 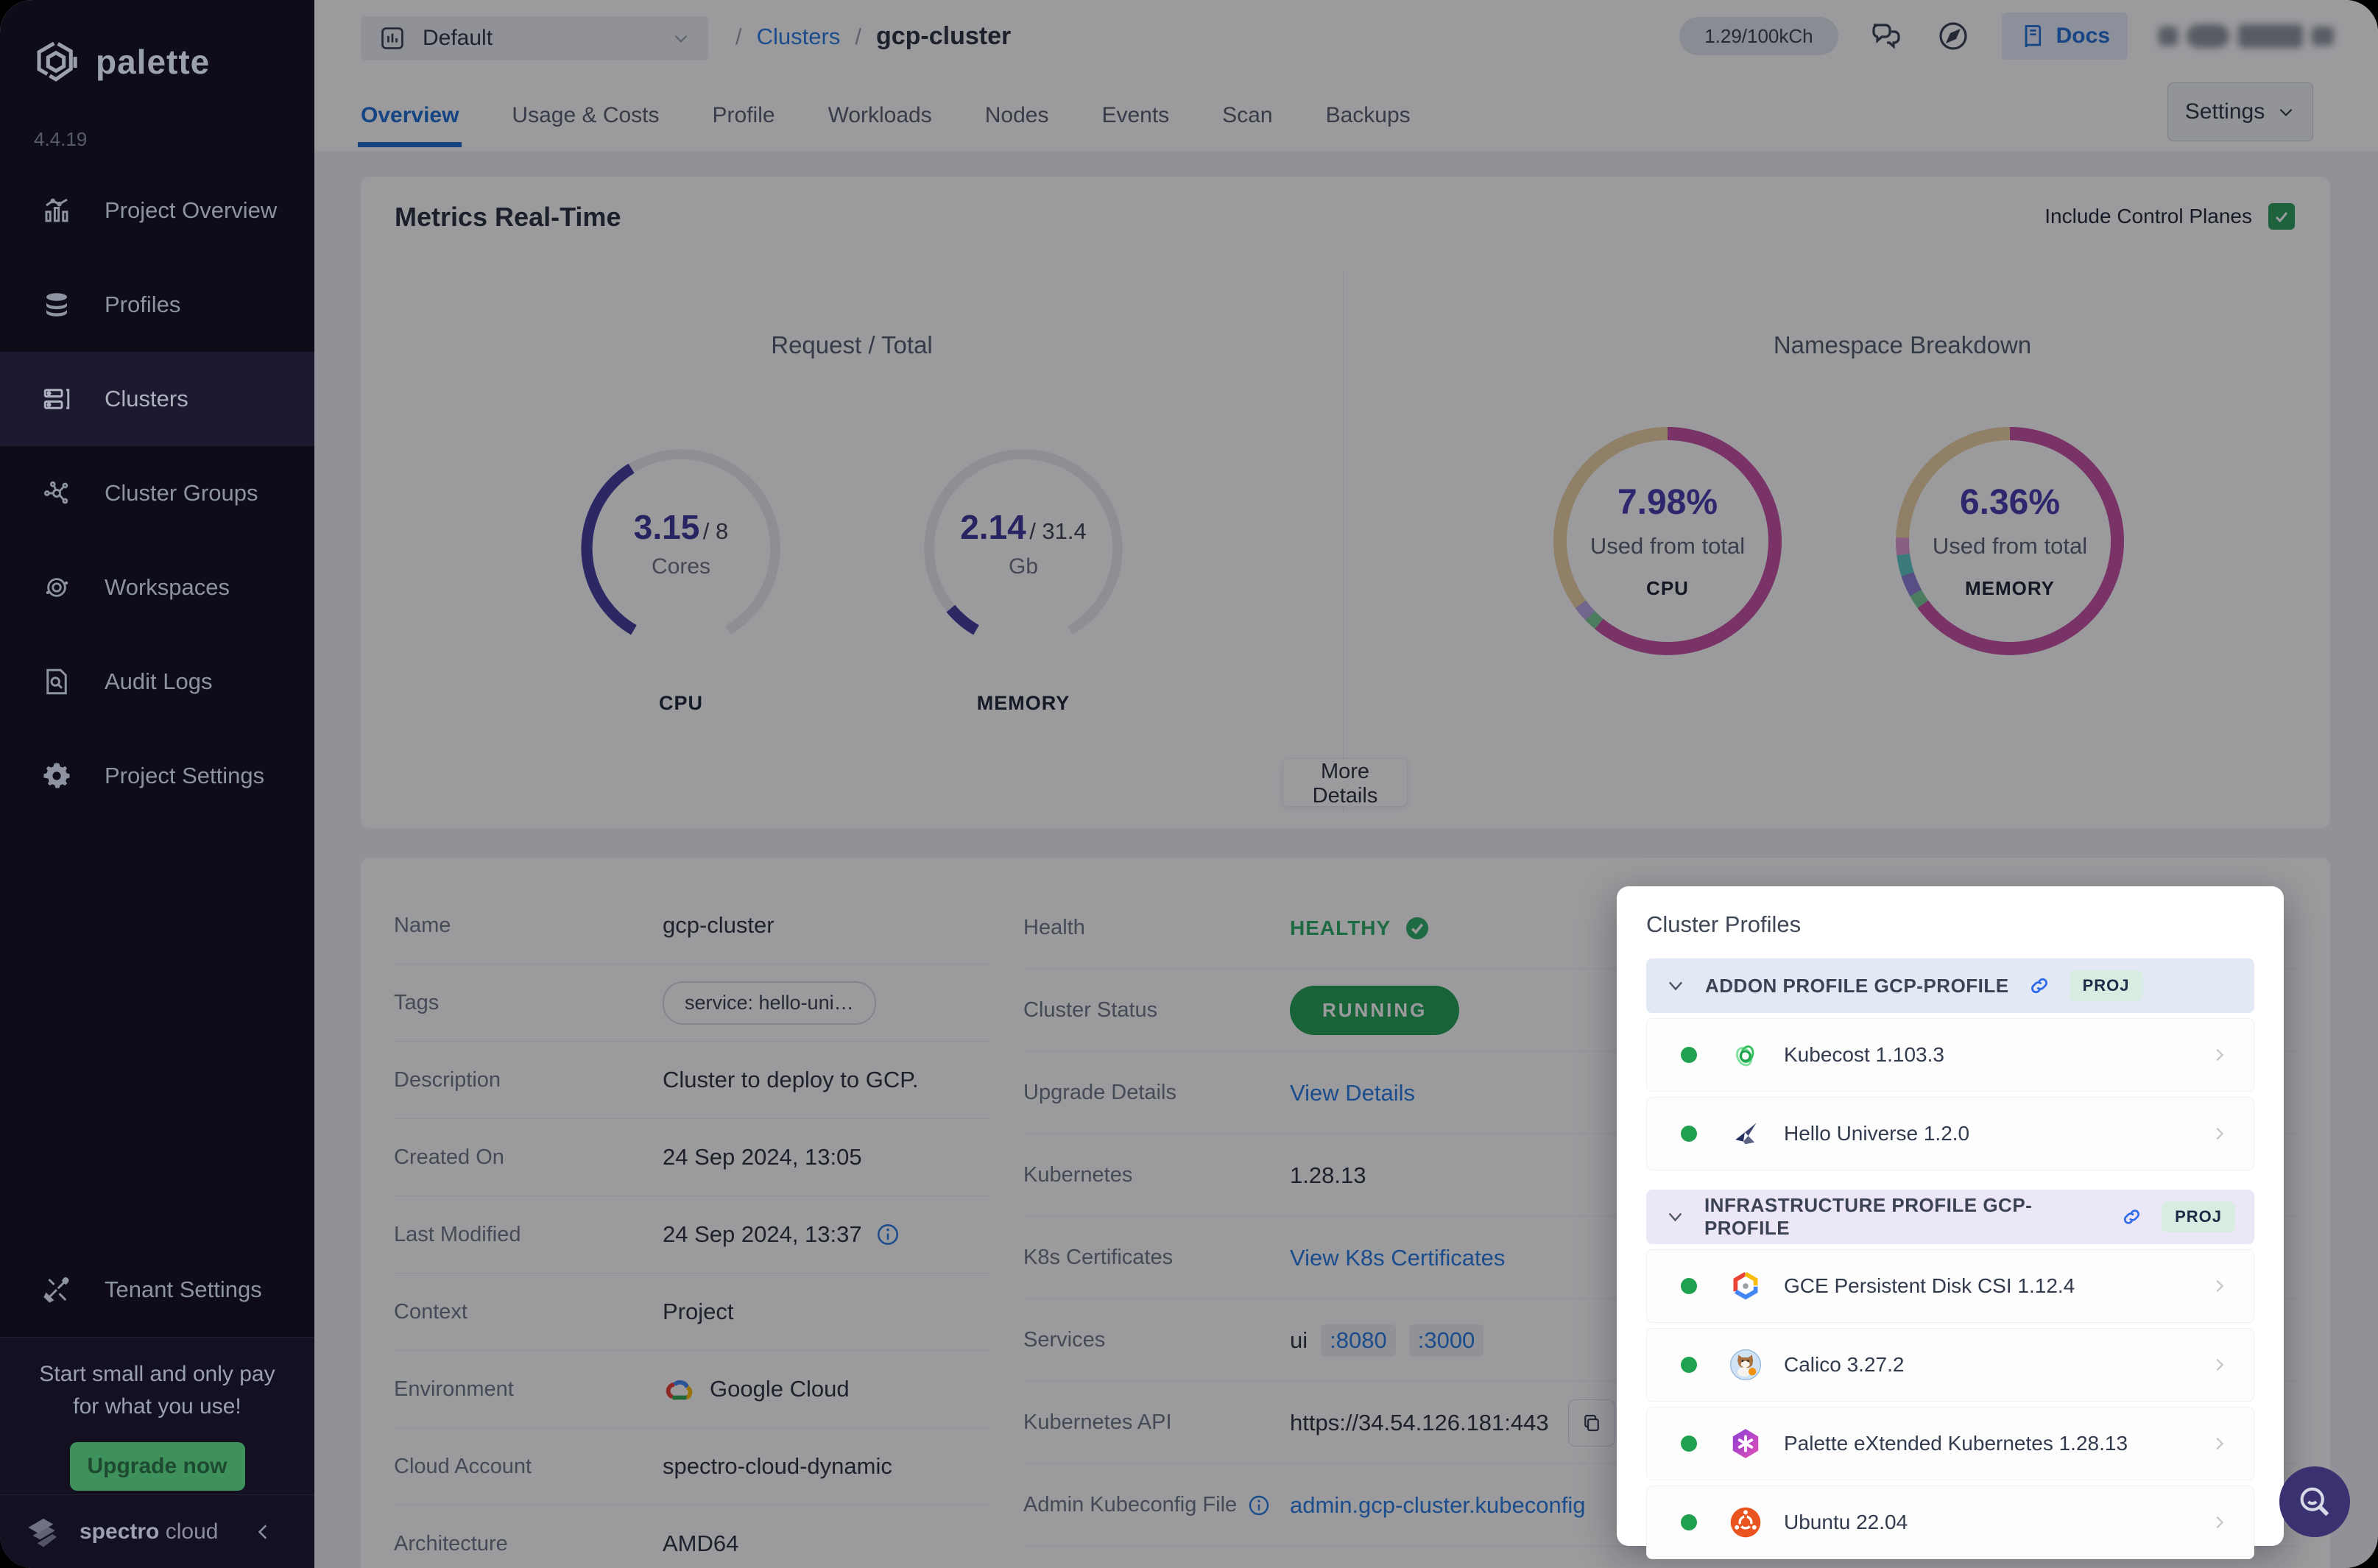 What do you see at coordinates (181, 493) in the screenshot?
I see `sidebar-item-label: Cluster Groups` at bounding box center [181, 493].